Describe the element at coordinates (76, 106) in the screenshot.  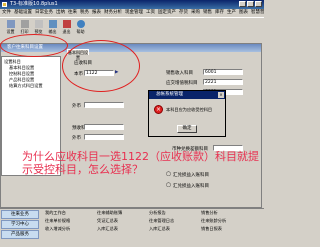
I see `foreign-label: 外币` at that location.